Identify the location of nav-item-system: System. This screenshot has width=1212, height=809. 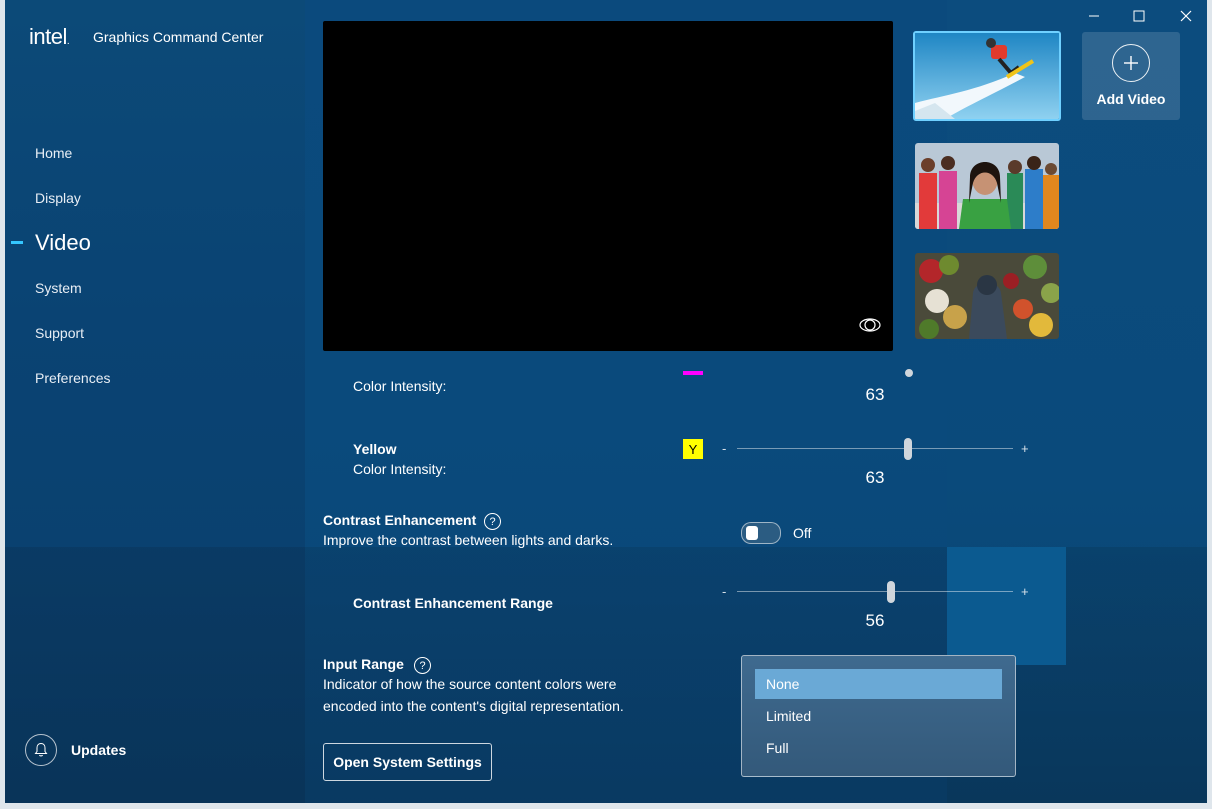
(58, 288).